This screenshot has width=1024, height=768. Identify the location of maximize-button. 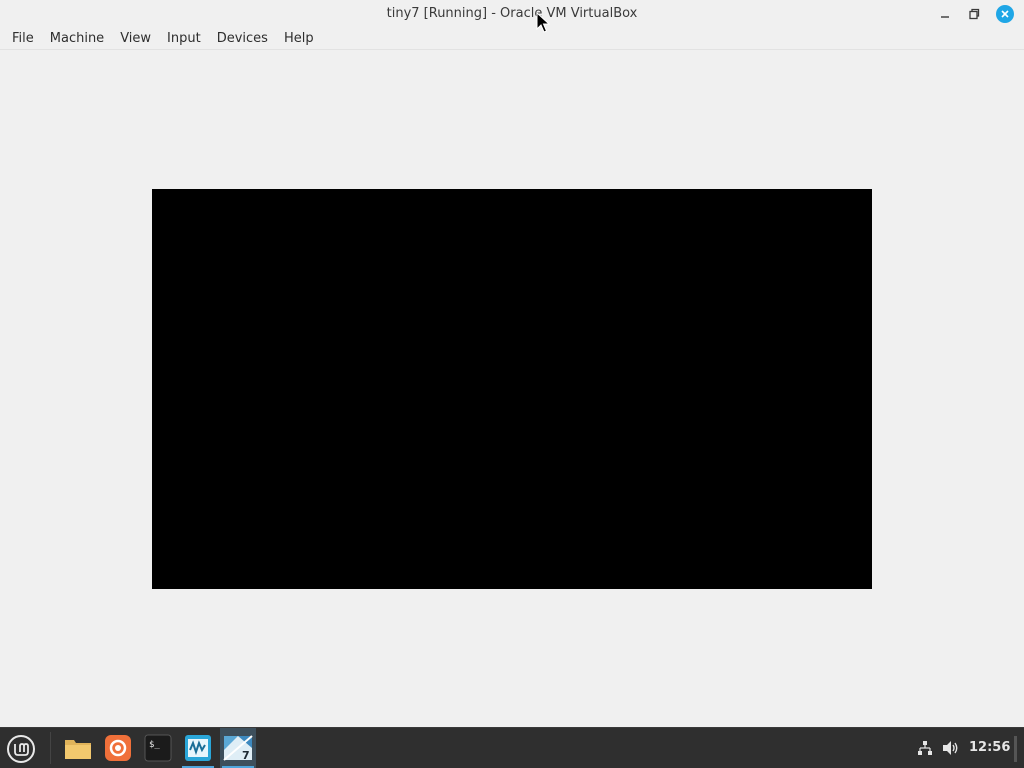
(974, 14).